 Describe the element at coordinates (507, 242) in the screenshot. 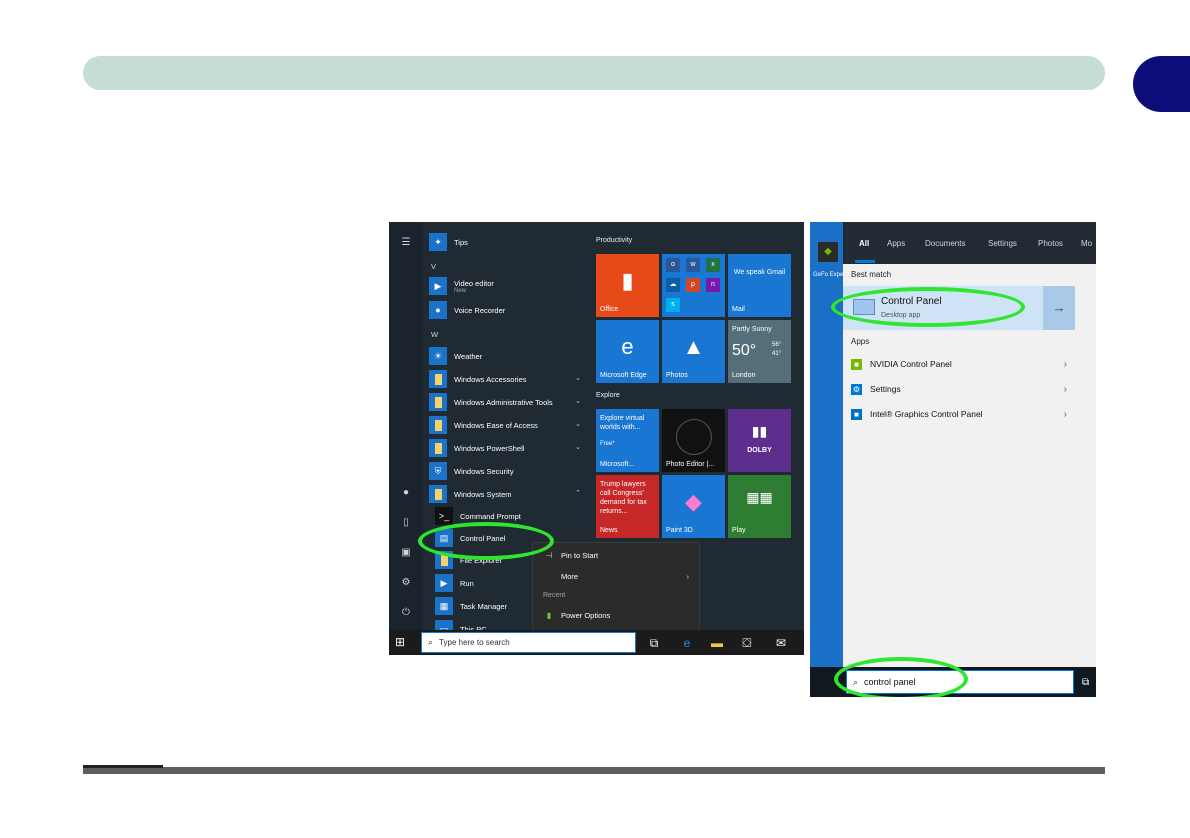

I see `app-tips: ✦ Tips` at that location.